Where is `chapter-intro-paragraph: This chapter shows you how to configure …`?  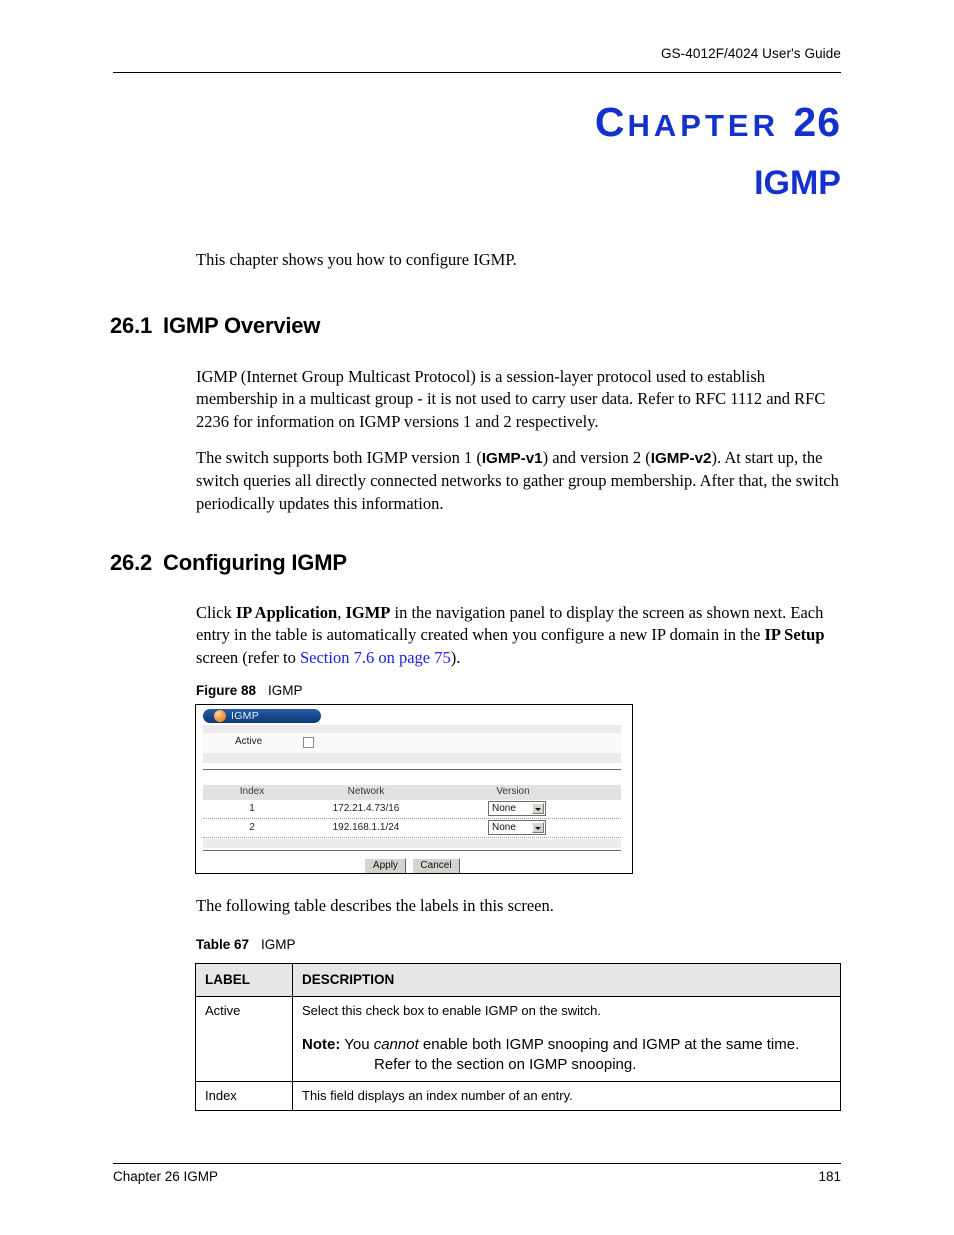
chapter-intro-paragraph: This chapter shows you how to configure … is located at coordinates (356, 259).